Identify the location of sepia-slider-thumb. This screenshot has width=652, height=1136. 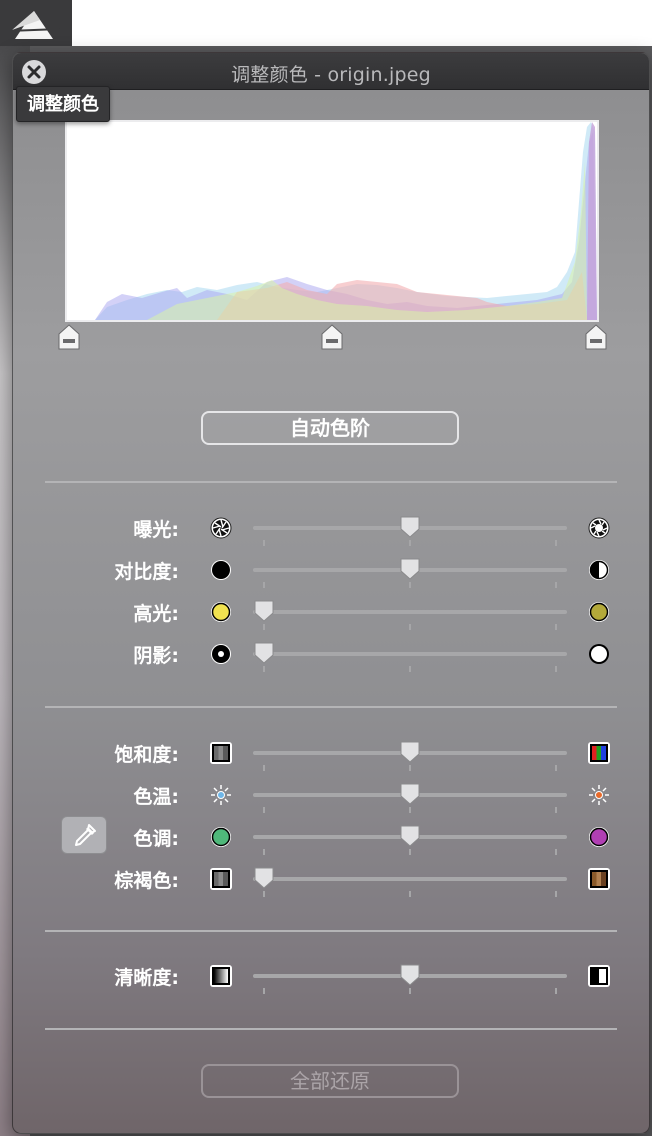
(264, 878).